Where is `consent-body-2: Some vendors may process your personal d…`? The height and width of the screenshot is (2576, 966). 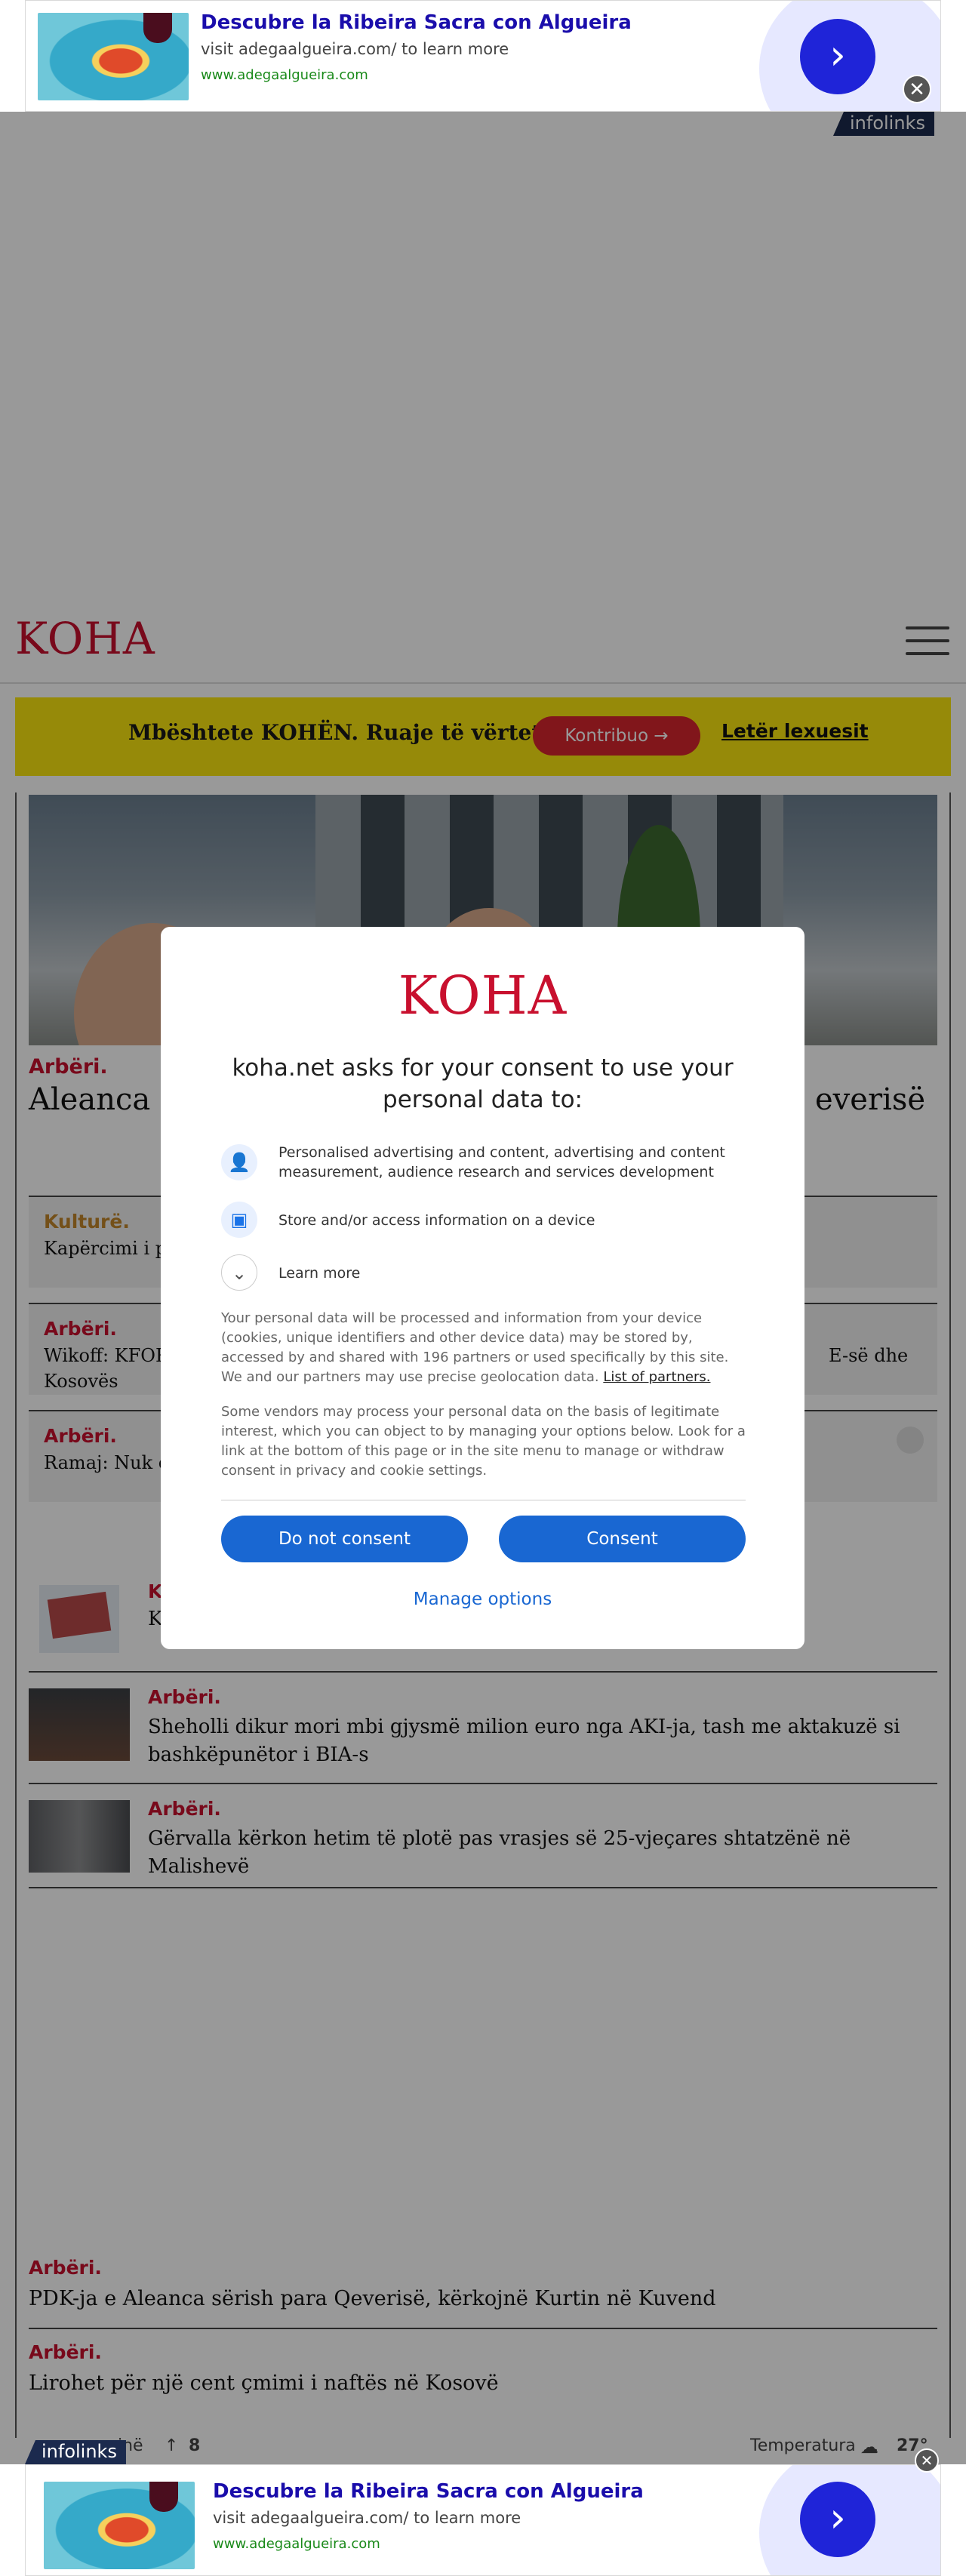
consent-body-2: Some vendors may process your personal d… is located at coordinates (483, 1441).